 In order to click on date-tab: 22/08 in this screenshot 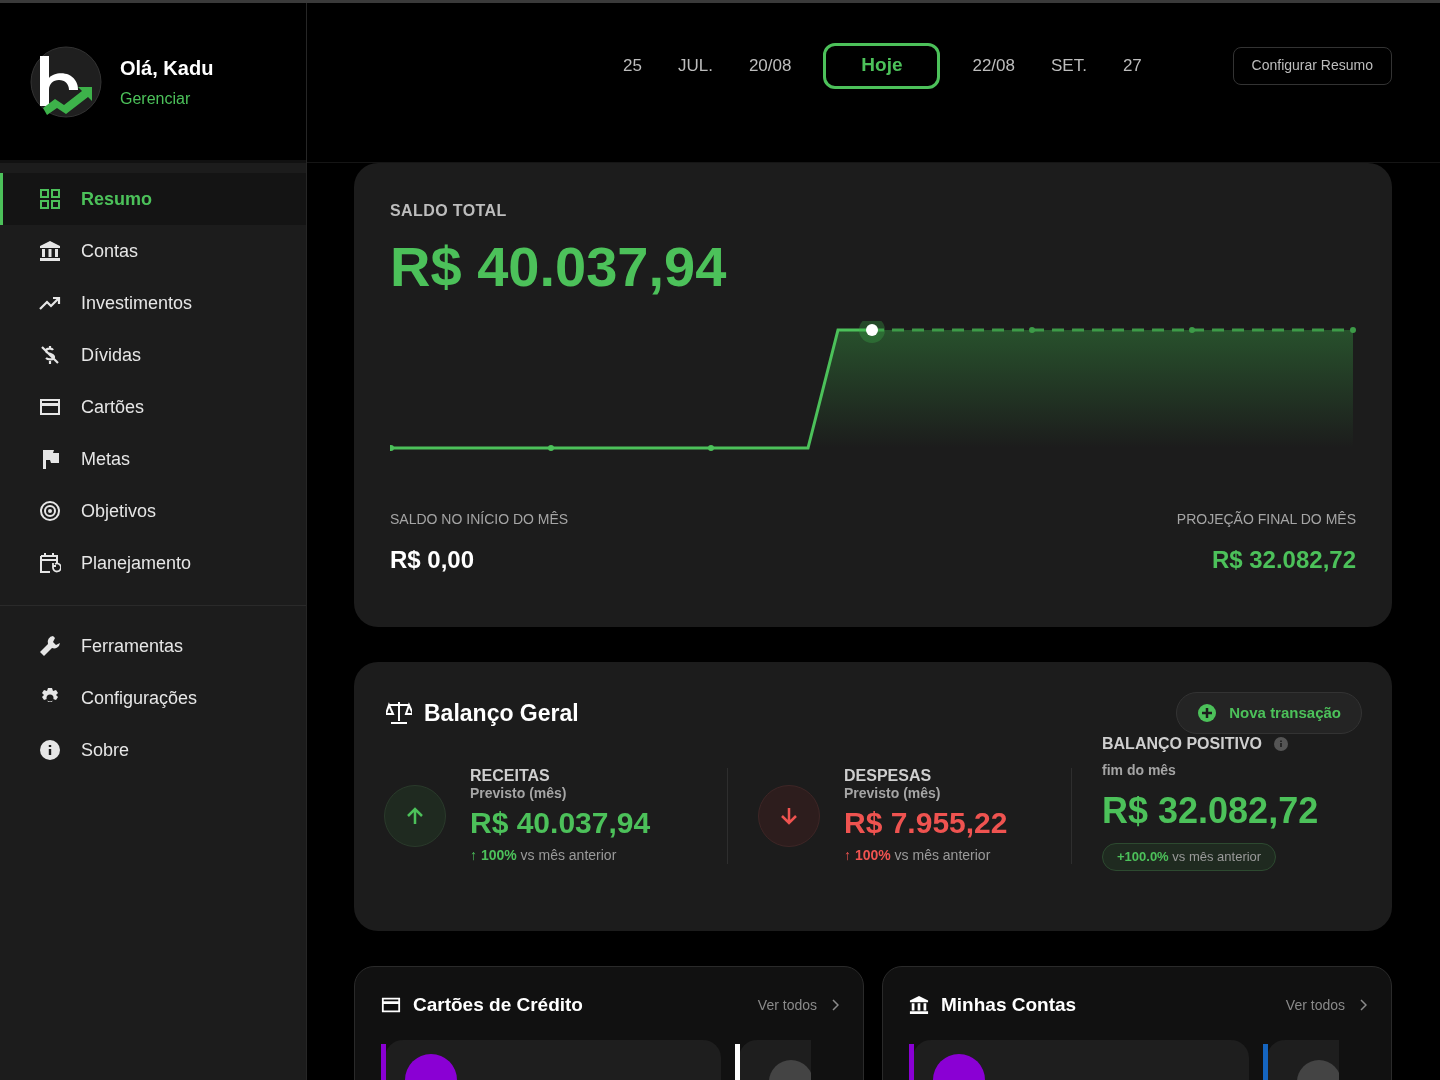, I will do `click(993, 65)`.